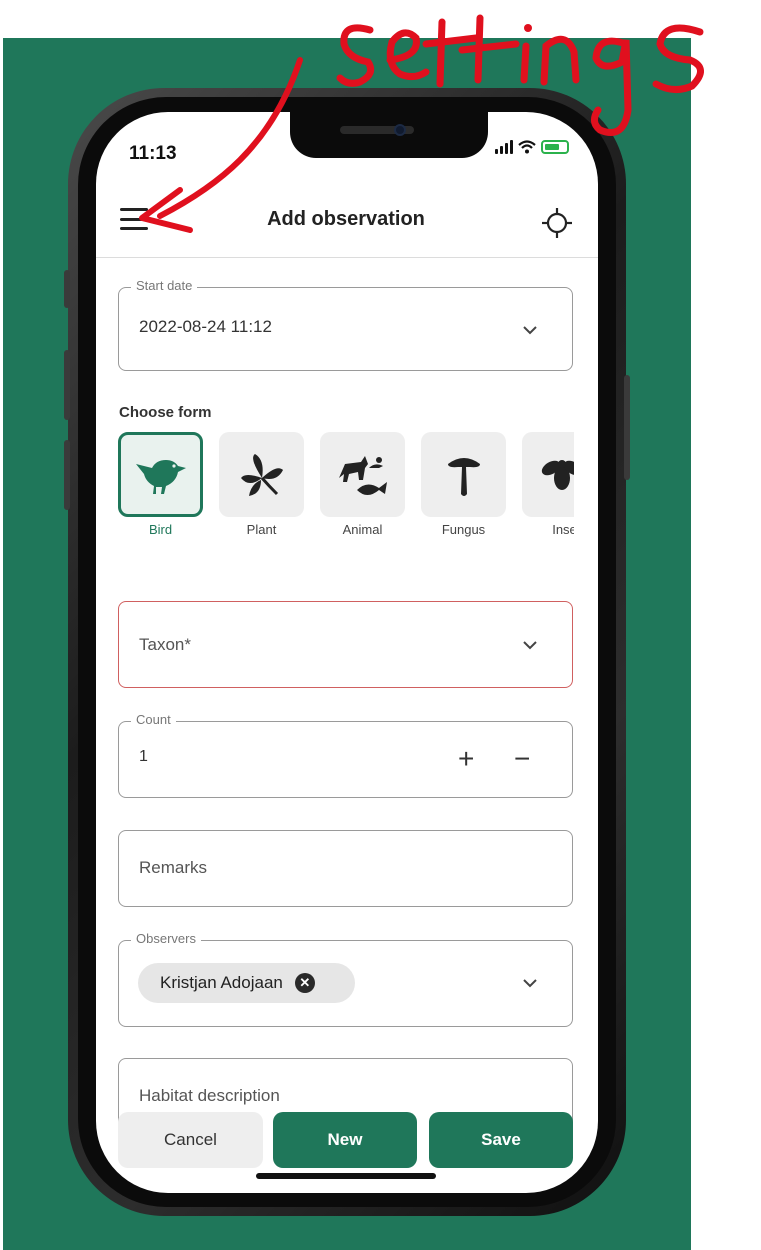 The height and width of the screenshot is (1250, 761). I want to click on form-option-label: Animal, so click(362, 529).